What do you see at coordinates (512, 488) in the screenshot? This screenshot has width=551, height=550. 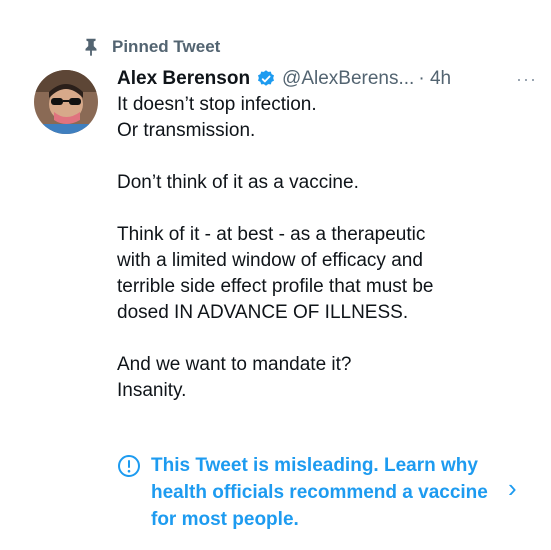 I see `chevron-right-icon: ›` at bounding box center [512, 488].